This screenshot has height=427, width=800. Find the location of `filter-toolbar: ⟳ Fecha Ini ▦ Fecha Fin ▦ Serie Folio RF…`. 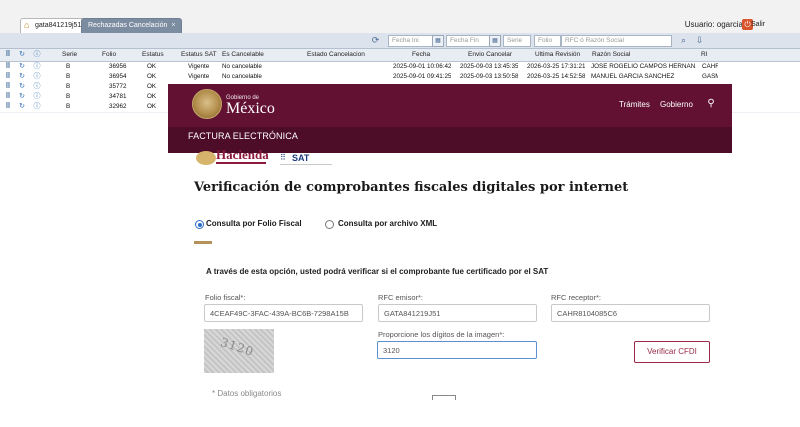

filter-toolbar: ⟳ Fecha Ini ▦ Fecha Fin ▦ Serie Folio RF… is located at coordinates (400, 41).